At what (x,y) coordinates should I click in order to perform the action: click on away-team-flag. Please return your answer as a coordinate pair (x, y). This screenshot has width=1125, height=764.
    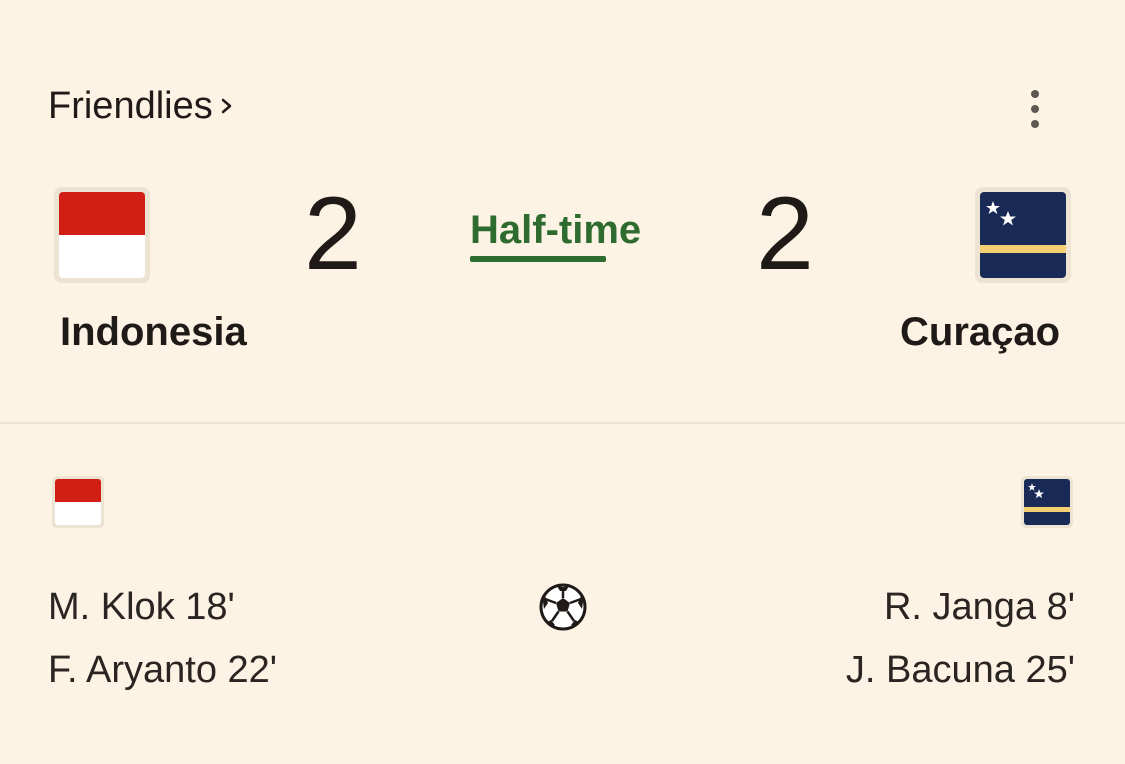
    Looking at the image, I should click on (1023, 235).